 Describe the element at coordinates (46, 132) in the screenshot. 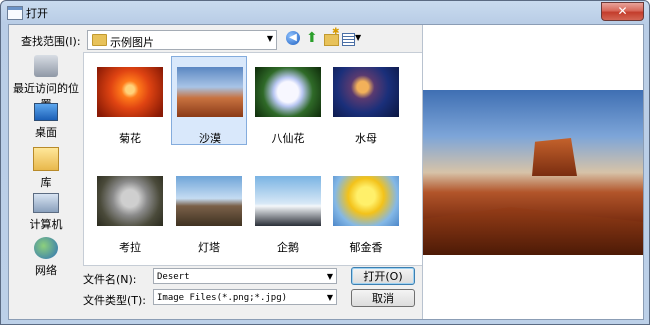

I see `place-label: 桌面` at that location.